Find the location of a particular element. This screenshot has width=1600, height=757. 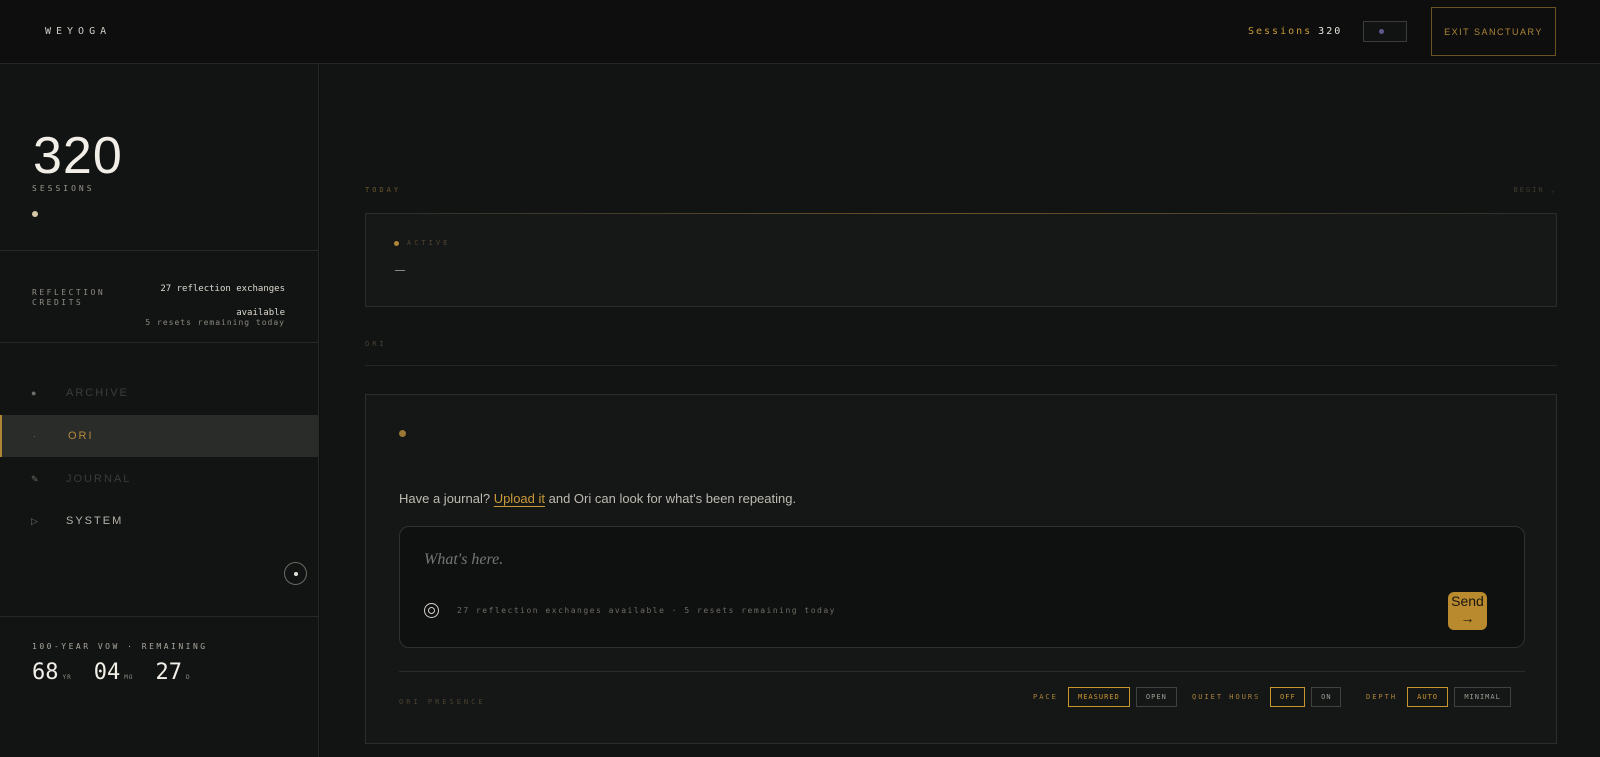

sidebar-item-ori: · ORI is located at coordinates (159, 436).